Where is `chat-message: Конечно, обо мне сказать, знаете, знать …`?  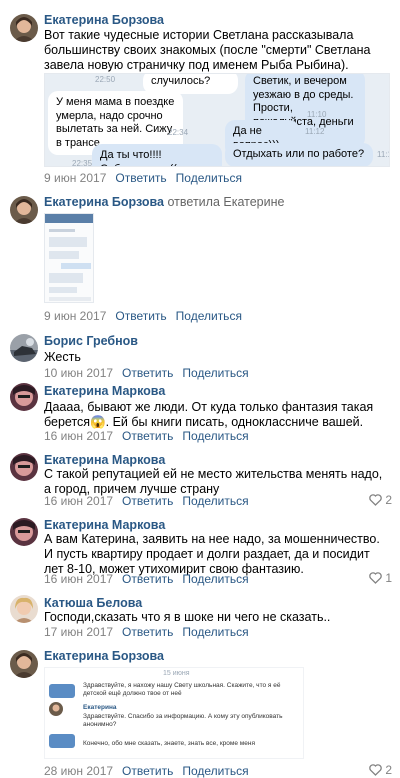 chat-message: Конечно, обо мне сказать, знаете, знать … is located at coordinates (169, 743).